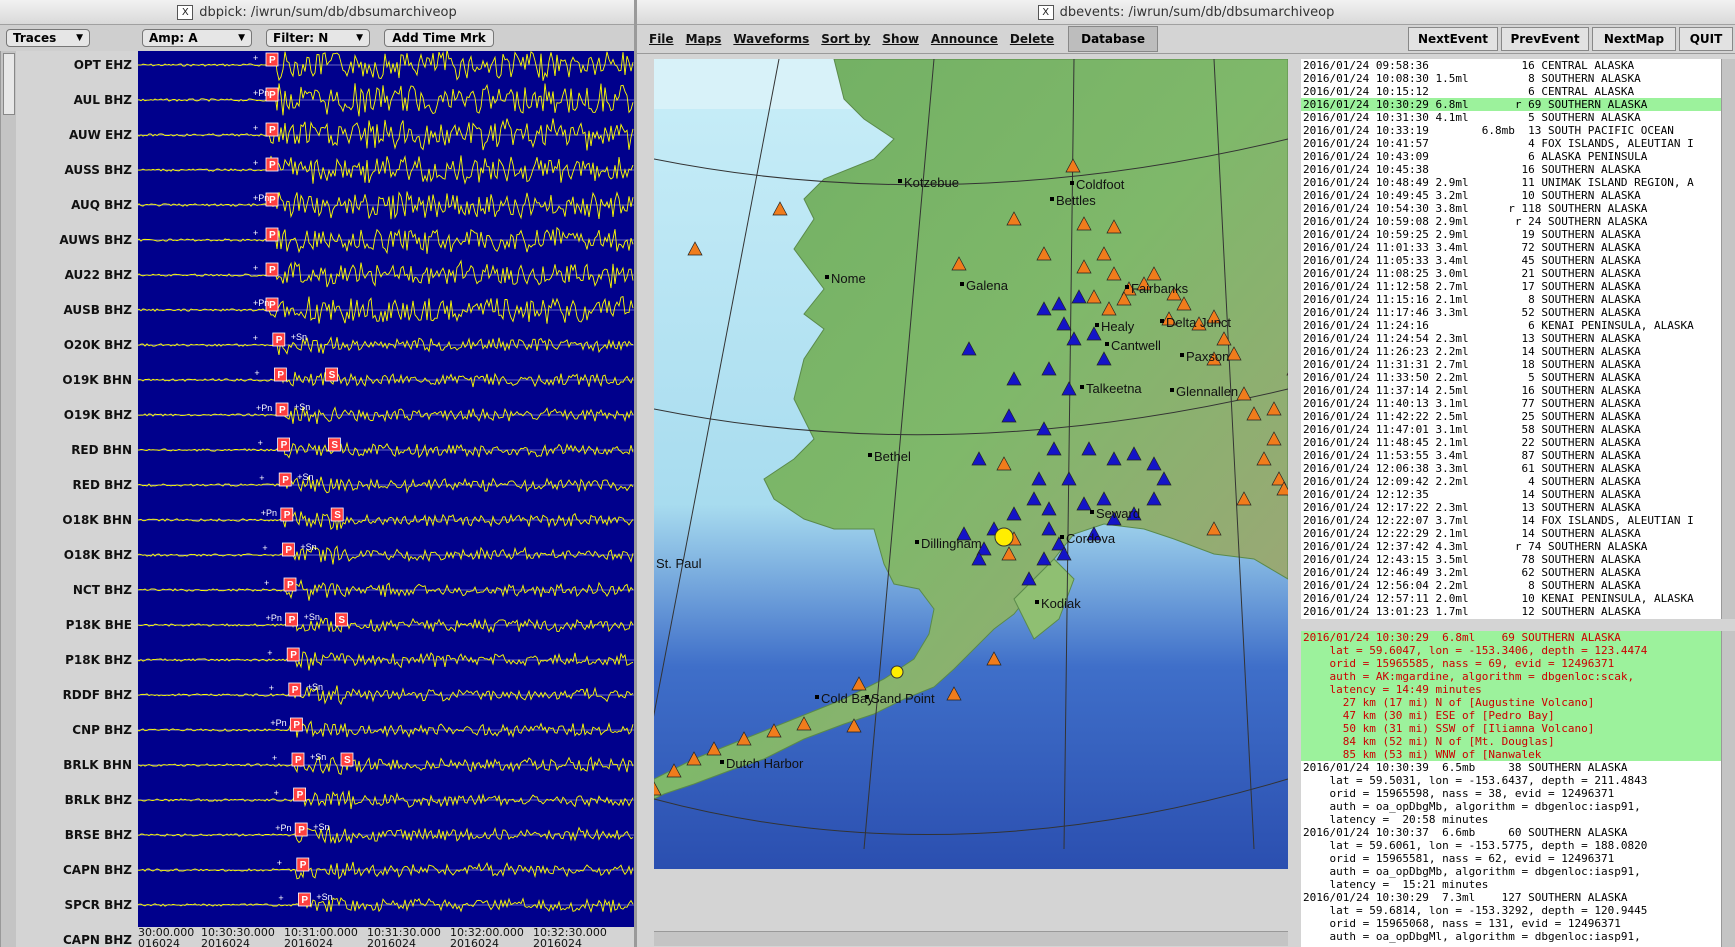 This screenshot has height=947, width=1735. Describe the element at coordinates (771, 39) in the screenshot. I see `menu-waveforms: Waveforms` at that location.